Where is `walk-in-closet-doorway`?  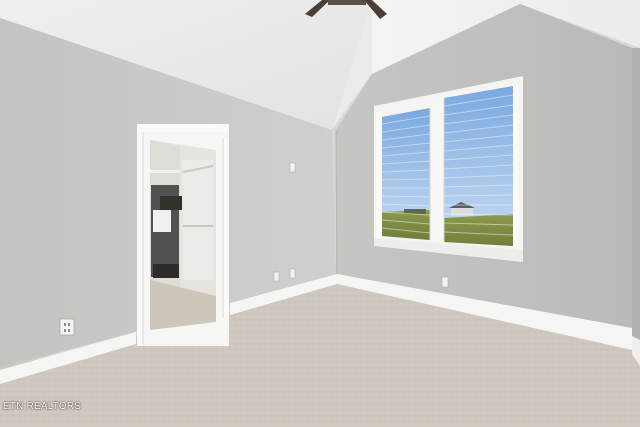 walk-in-closet-doorway is located at coordinates (183, 235).